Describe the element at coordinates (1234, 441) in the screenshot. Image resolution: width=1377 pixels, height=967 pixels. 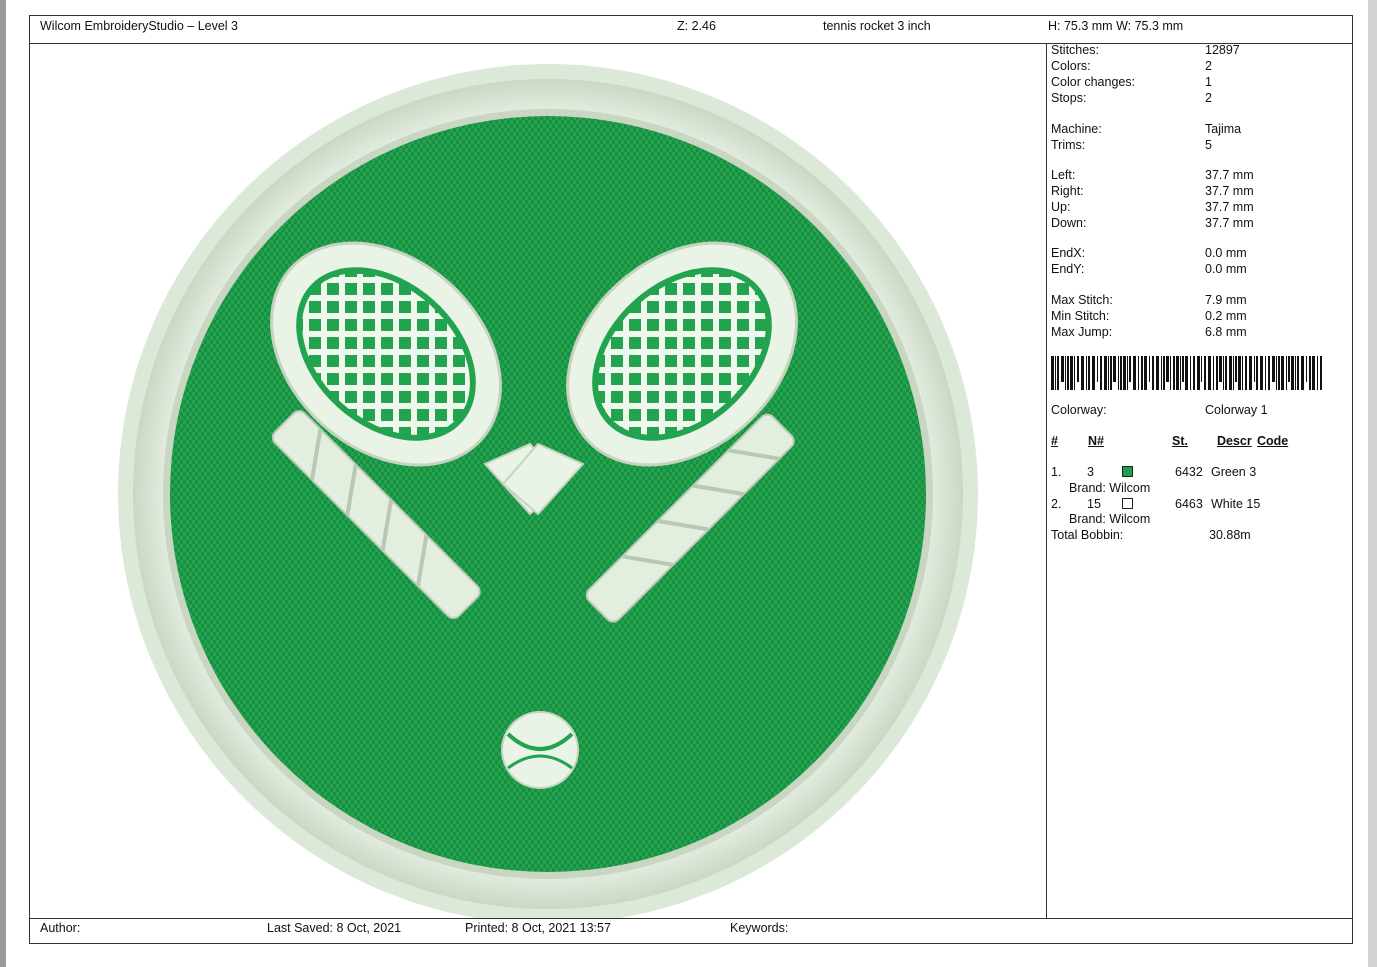
I see `col-header-descr: Descr` at that location.